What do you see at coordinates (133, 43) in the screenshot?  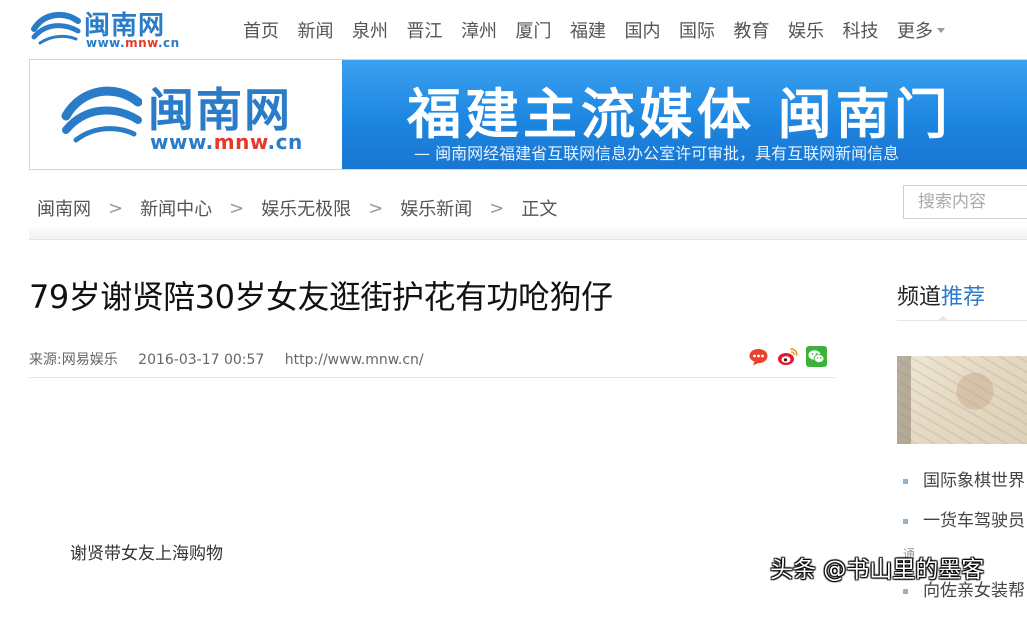 I see `logo-url: www.mnw.cn` at bounding box center [133, 43].